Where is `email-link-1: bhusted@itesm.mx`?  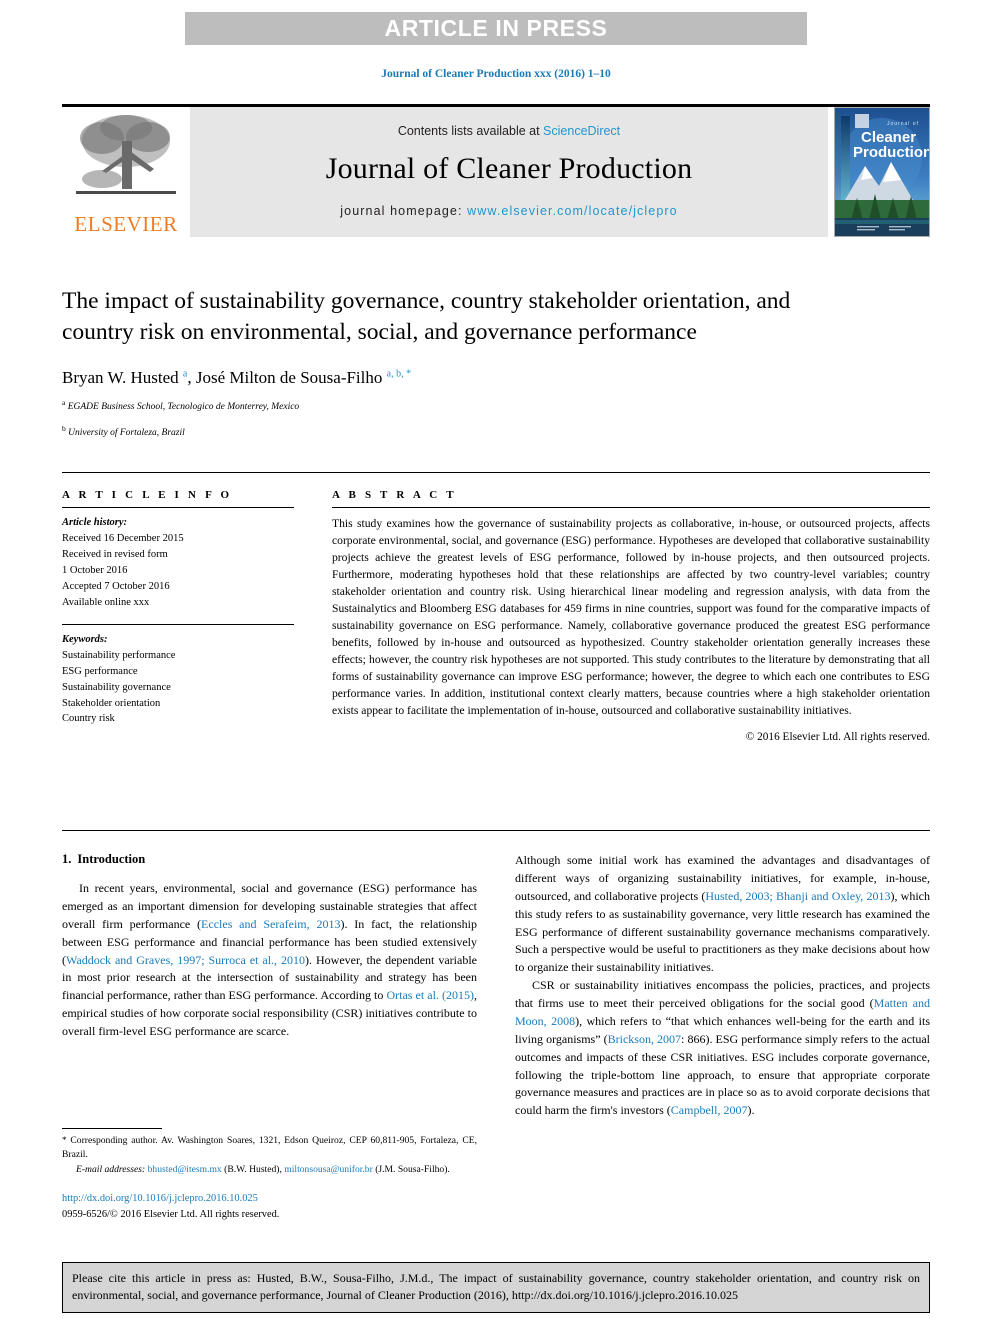 email-link-1: bhusted@itesm.mx is located at coordinates (185, 1169).